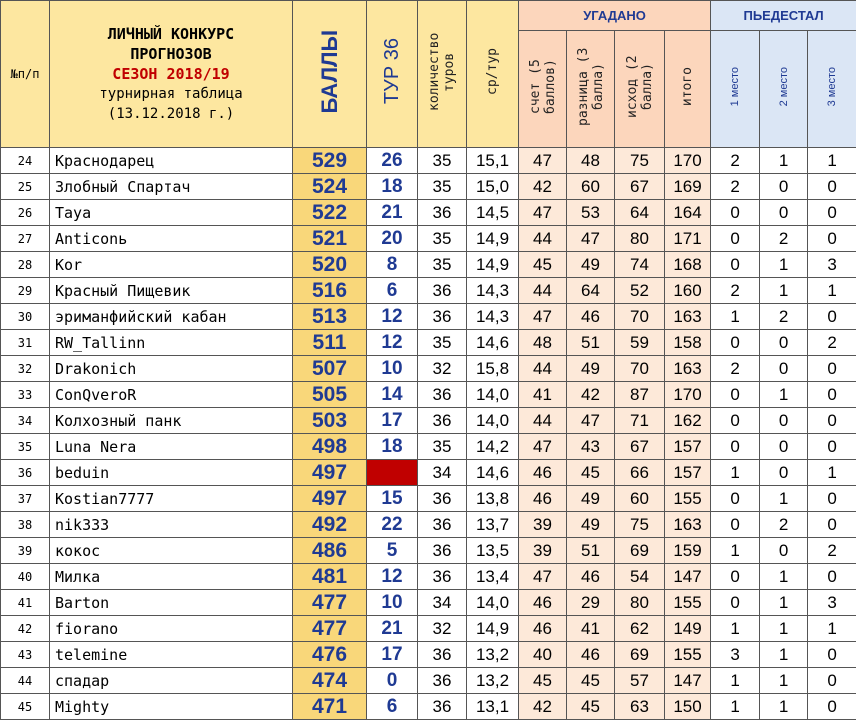 This screenshot has height=722, width=856. I want to click on diff-guessed: 49, so click(590, 524).